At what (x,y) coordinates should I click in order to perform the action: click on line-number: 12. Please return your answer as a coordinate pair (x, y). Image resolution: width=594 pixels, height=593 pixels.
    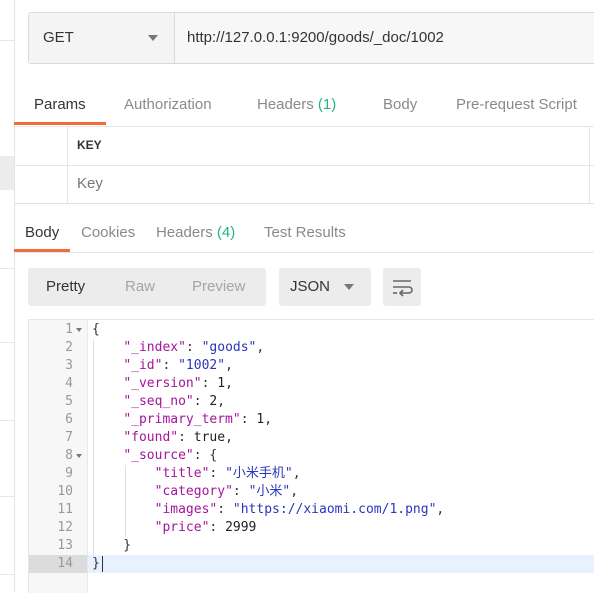
    Looking at the image, I should click on (65, 527).